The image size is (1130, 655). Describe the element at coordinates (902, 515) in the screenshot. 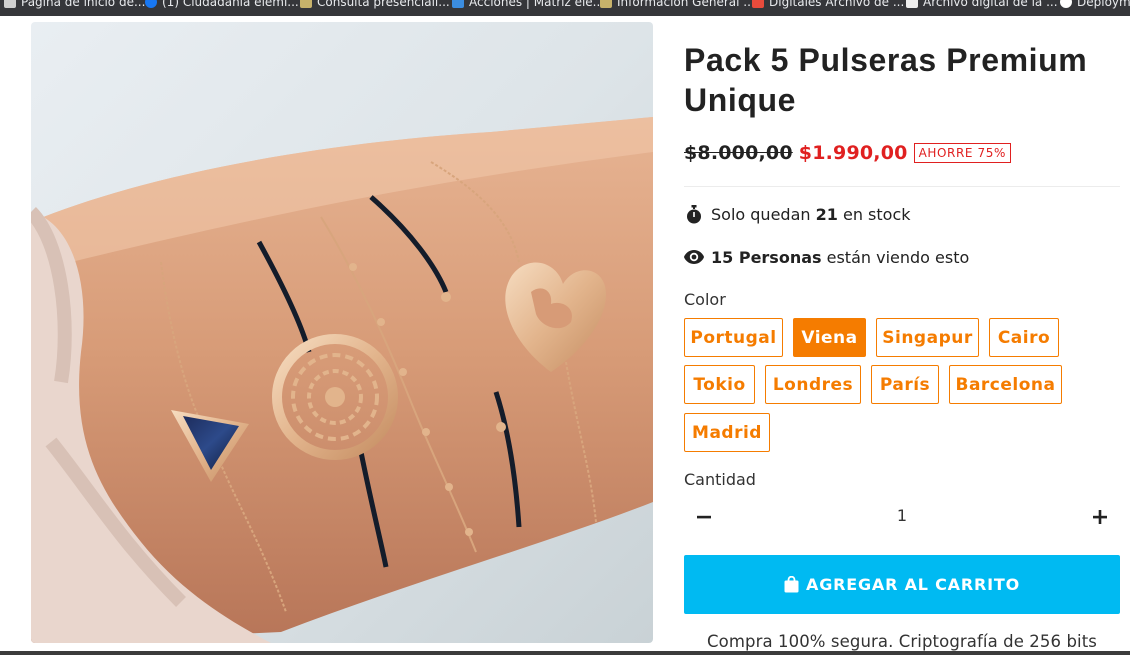

I see `quantity-input: 1` at that location.